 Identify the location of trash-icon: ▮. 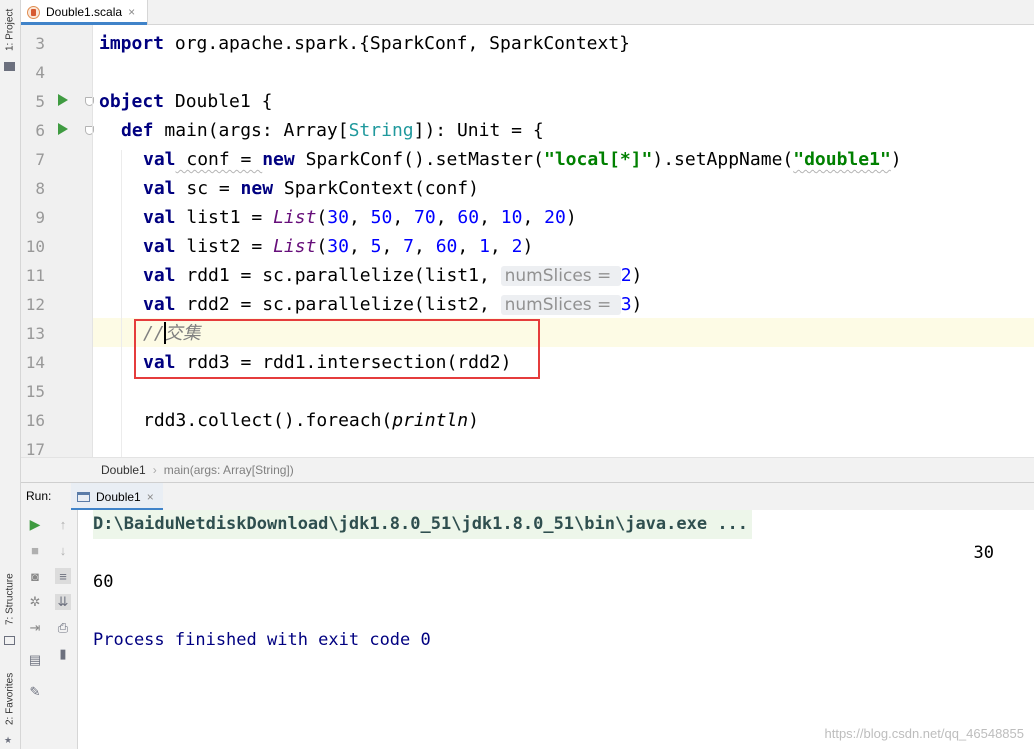
(63, 654).